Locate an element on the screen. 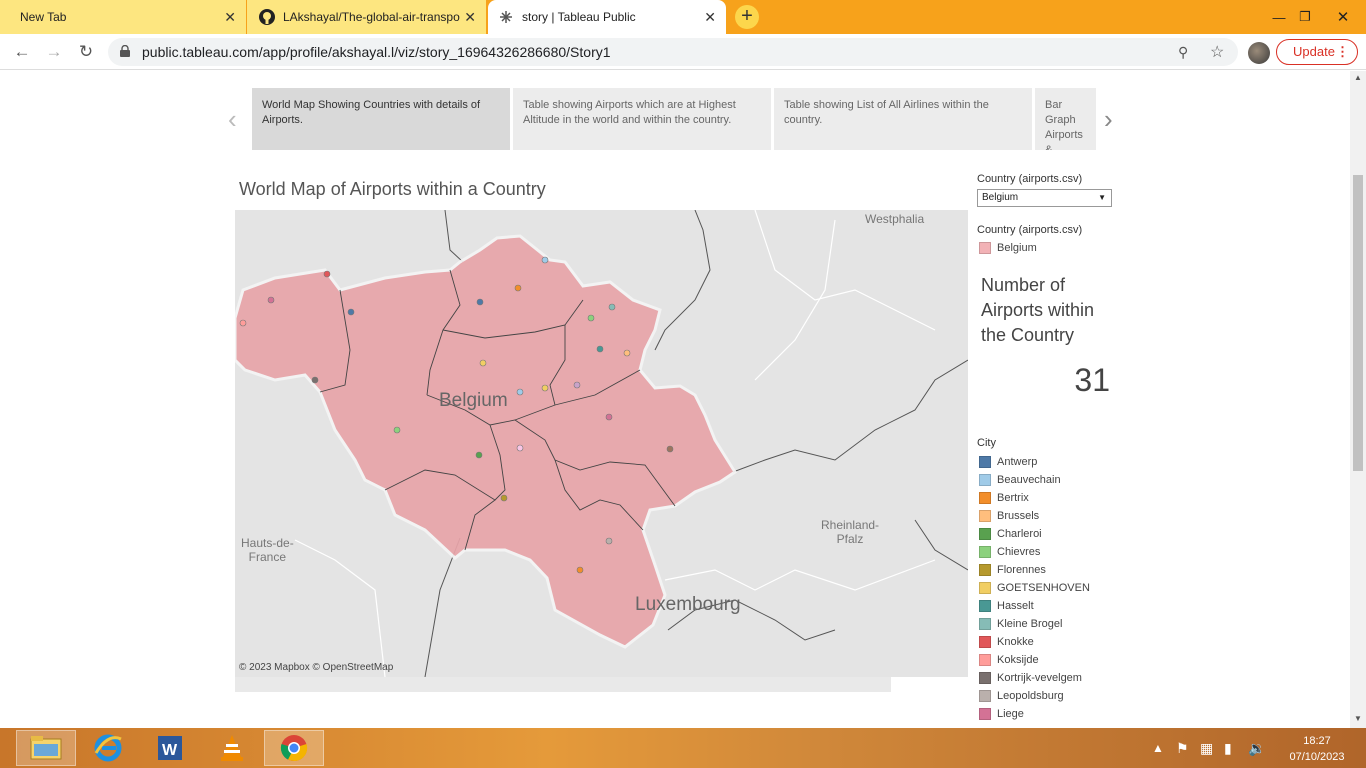 The image size is (1366, 768). city-legend-item: Brussels is located at coordinates (1009, 516).